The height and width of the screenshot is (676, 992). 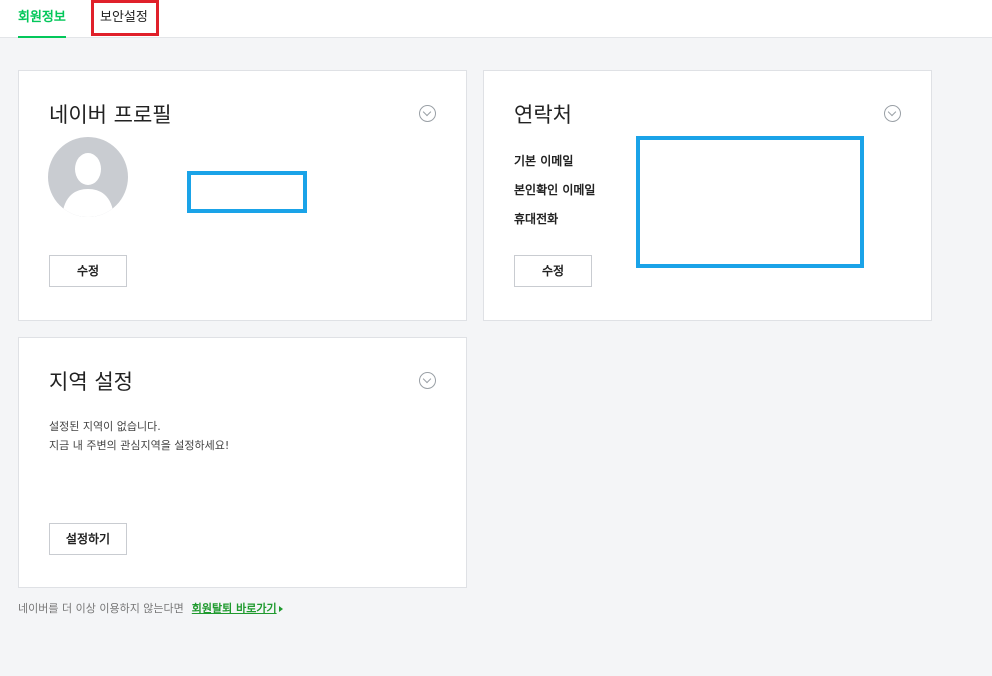 I want to click on contact-label-recovery-email: 본인확인 이메일, so click(x=555, y=190).